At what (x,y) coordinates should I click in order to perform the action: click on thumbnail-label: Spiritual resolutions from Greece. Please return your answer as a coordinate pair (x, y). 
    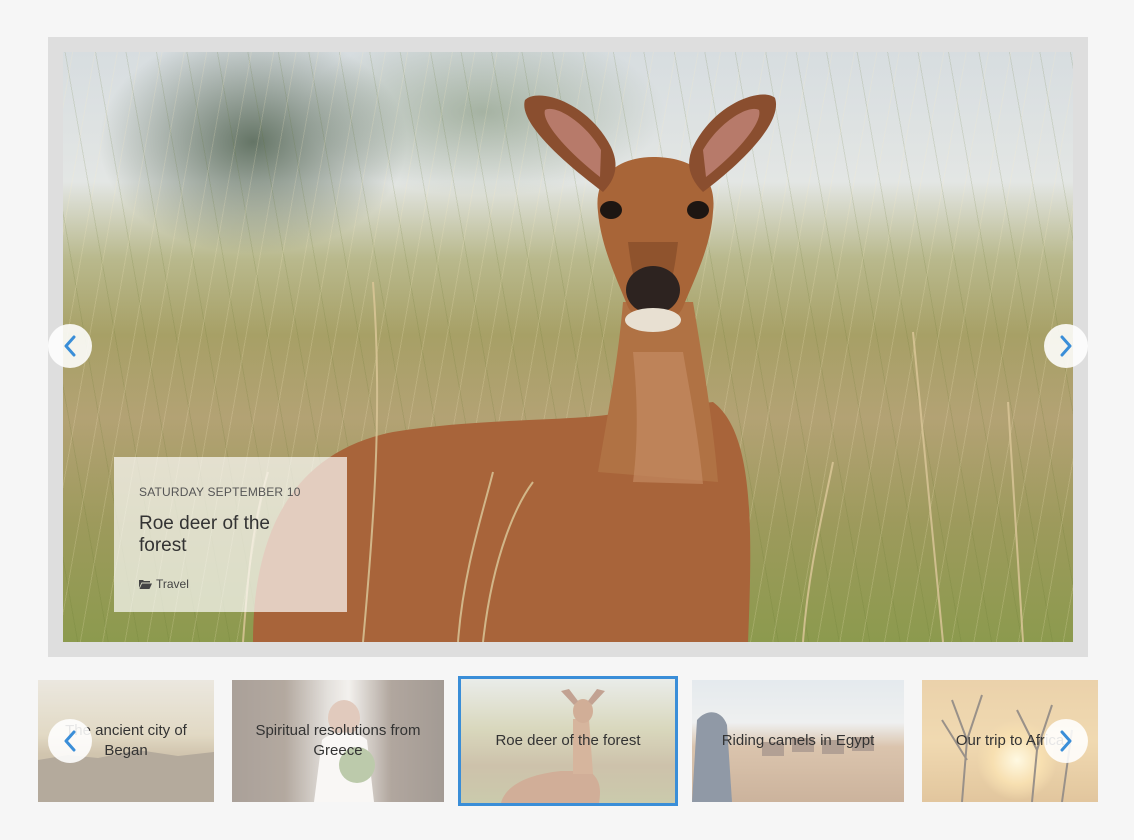
    Looking at the image, I should click on (338, 740).